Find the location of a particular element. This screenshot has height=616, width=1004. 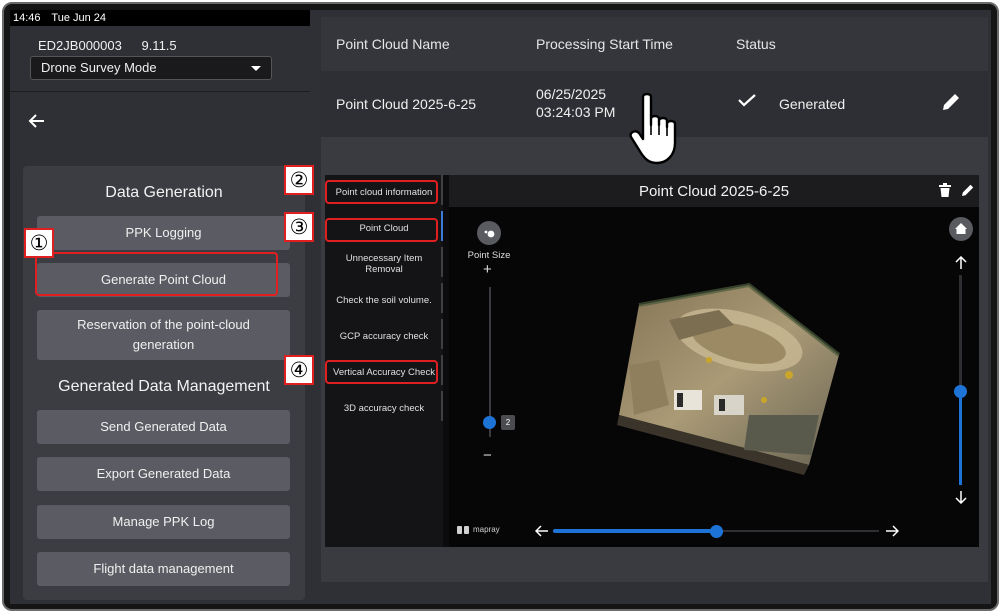

hand-pointer-icon is located at coordinates (653, 128).